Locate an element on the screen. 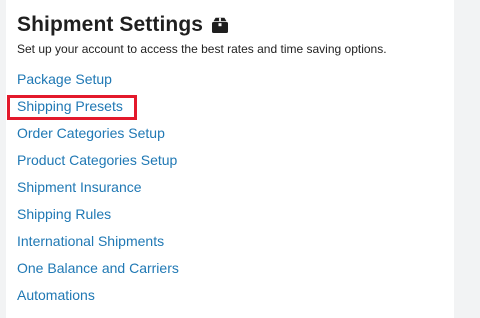 The width and height of the screenshot is (480, 318). link-product-categories-setup: Product Categories Setup is located at coordinates (98, 160).